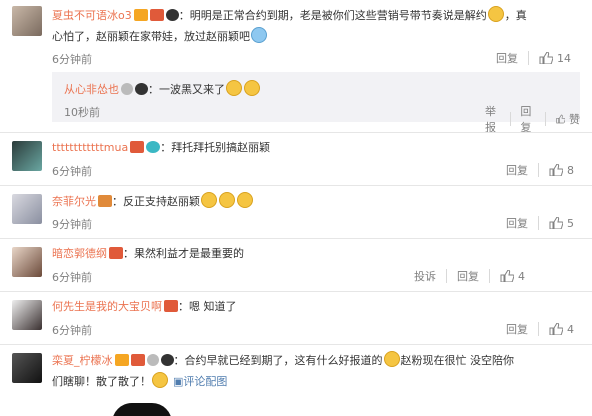 This screenshot has height=416, width=592. What do you see at coordinates (82, 360) in the screenshot?
I see `username: 栾夏_柠檬冰` at bounding box center [82, 360].